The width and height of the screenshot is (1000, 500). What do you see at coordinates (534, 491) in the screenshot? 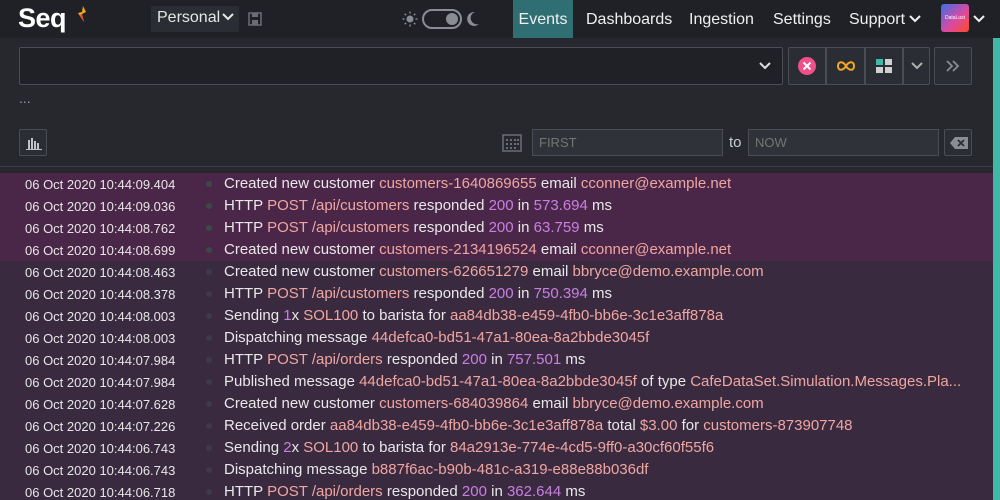
I see `event-property: 362.644` at bounding box center [534, 491].